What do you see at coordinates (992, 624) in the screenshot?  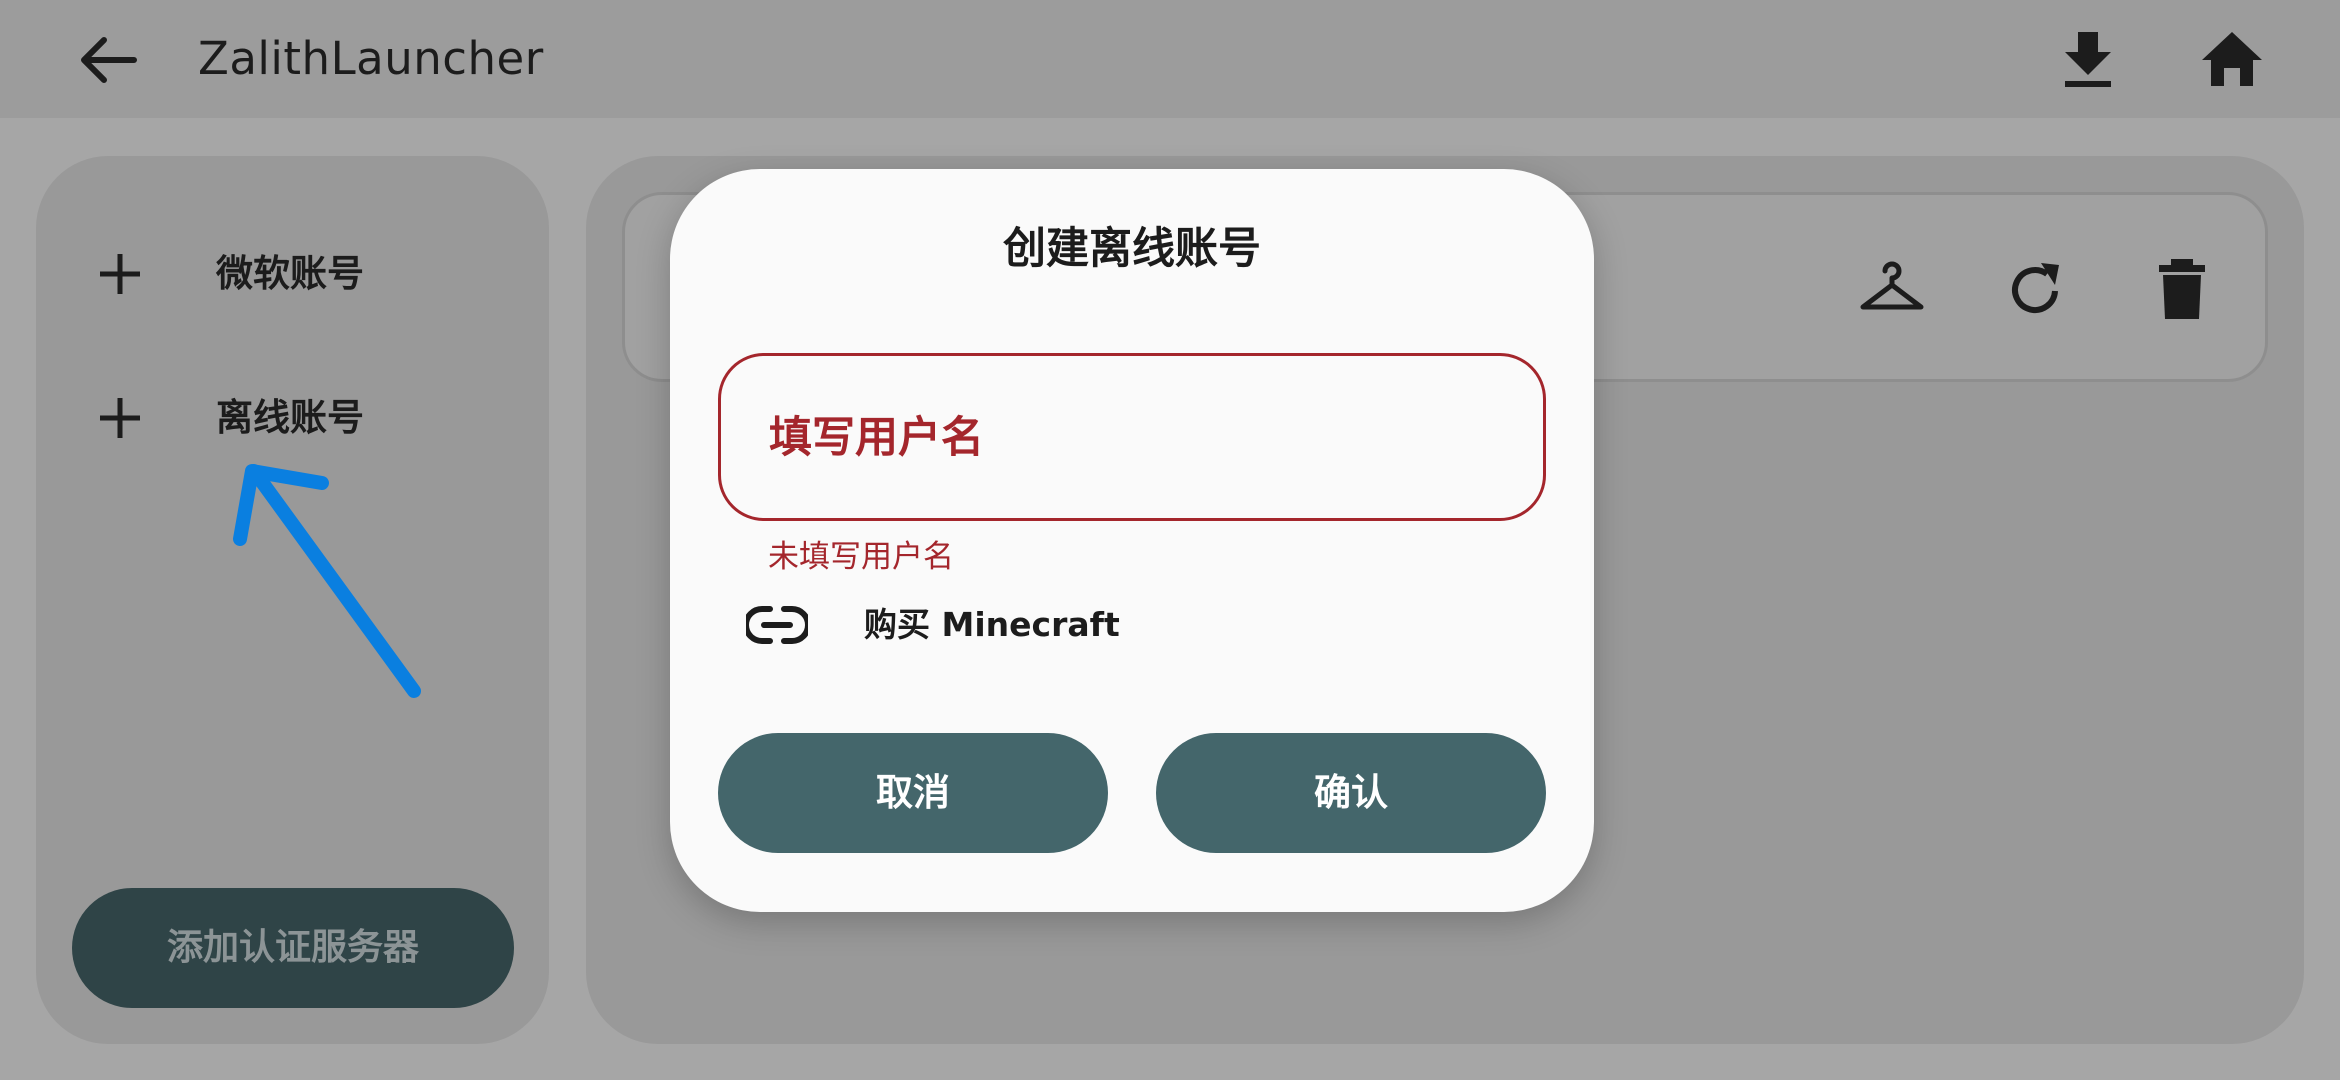 I see `buy-minecraft-label: 购买 Minecraft` at bounding box center [992, 624].